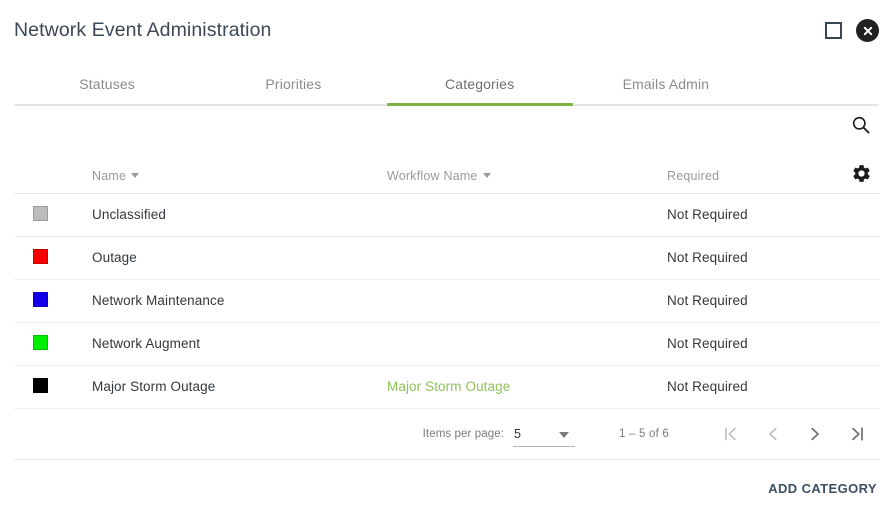 This screenshot has width=893, height=516. I want to click on cell-name: Network Augment, so click(239, 344).